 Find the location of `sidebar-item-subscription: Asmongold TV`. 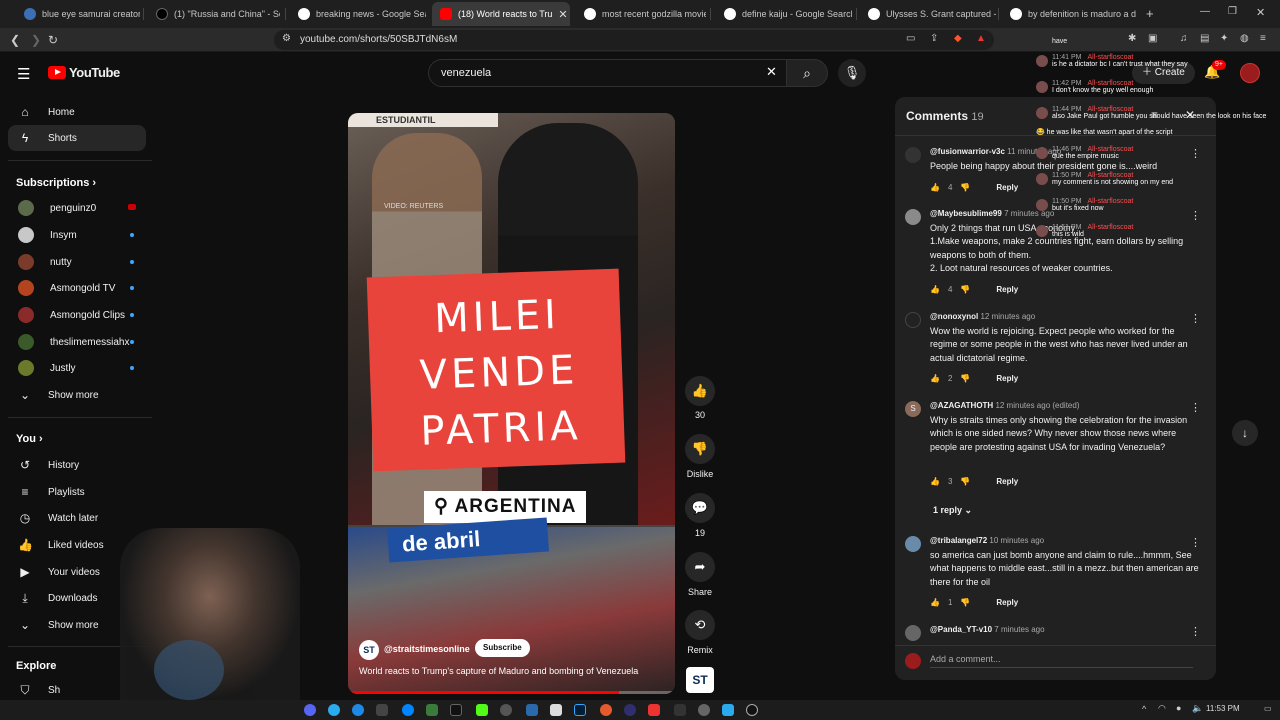

sidebar-item-subscription: Asmongold TV is located at coordinates (77, 288).